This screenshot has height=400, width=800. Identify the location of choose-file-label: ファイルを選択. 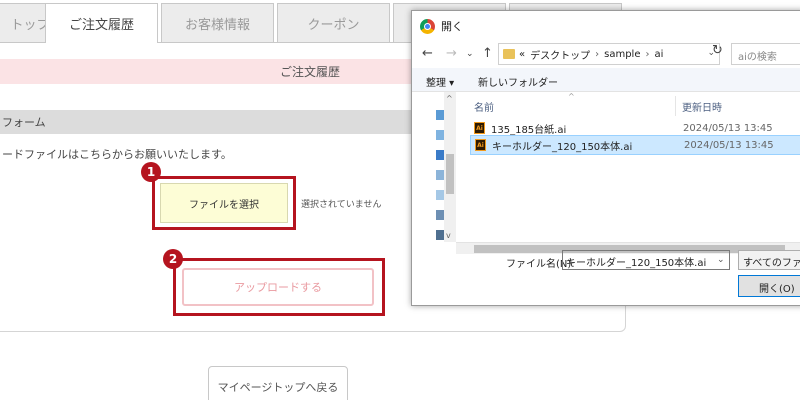
(224, 205).